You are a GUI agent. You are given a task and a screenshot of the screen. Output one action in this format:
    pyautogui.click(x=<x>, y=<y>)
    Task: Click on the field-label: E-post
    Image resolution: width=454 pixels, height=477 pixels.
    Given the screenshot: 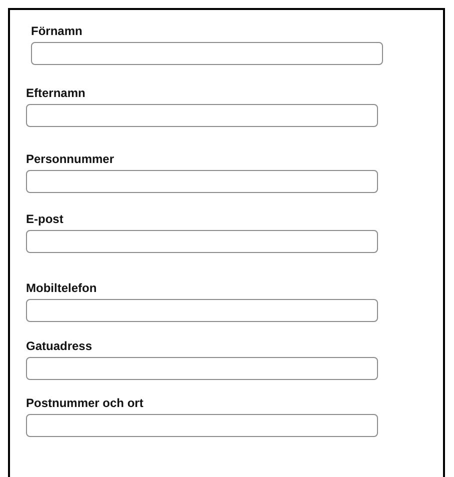 What is the action you would take?
    pyautogui.click(x=45, y=219)
    